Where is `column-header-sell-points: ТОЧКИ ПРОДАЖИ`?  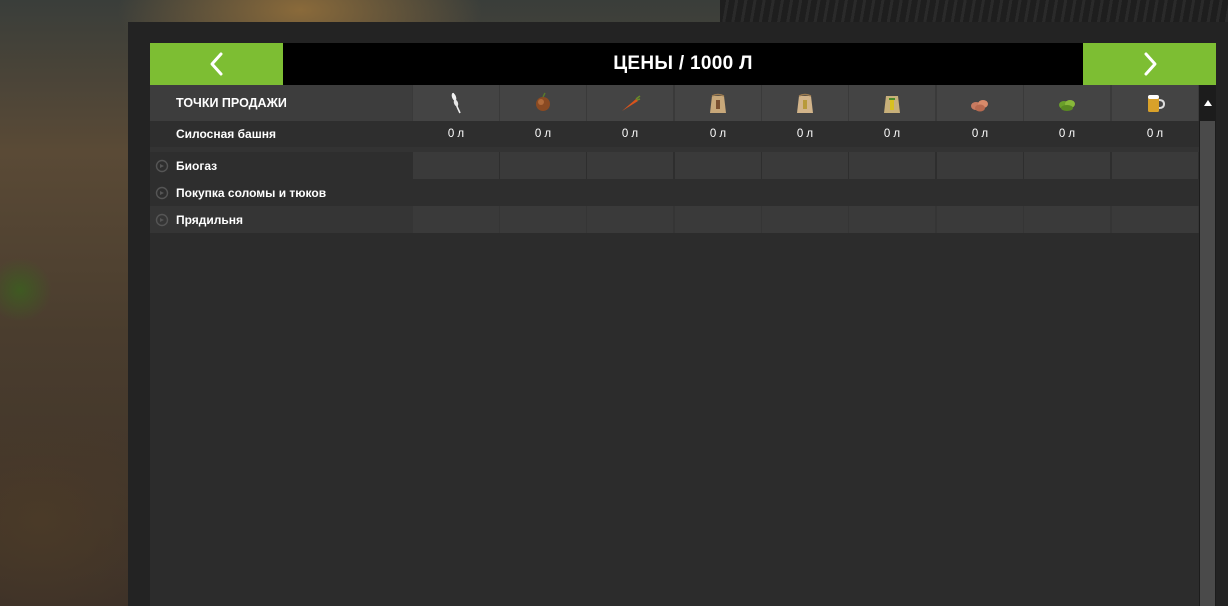 column-header-sell-points: ТОЧКИ ПРОДАЖИ is located at coordinates (281, 103).